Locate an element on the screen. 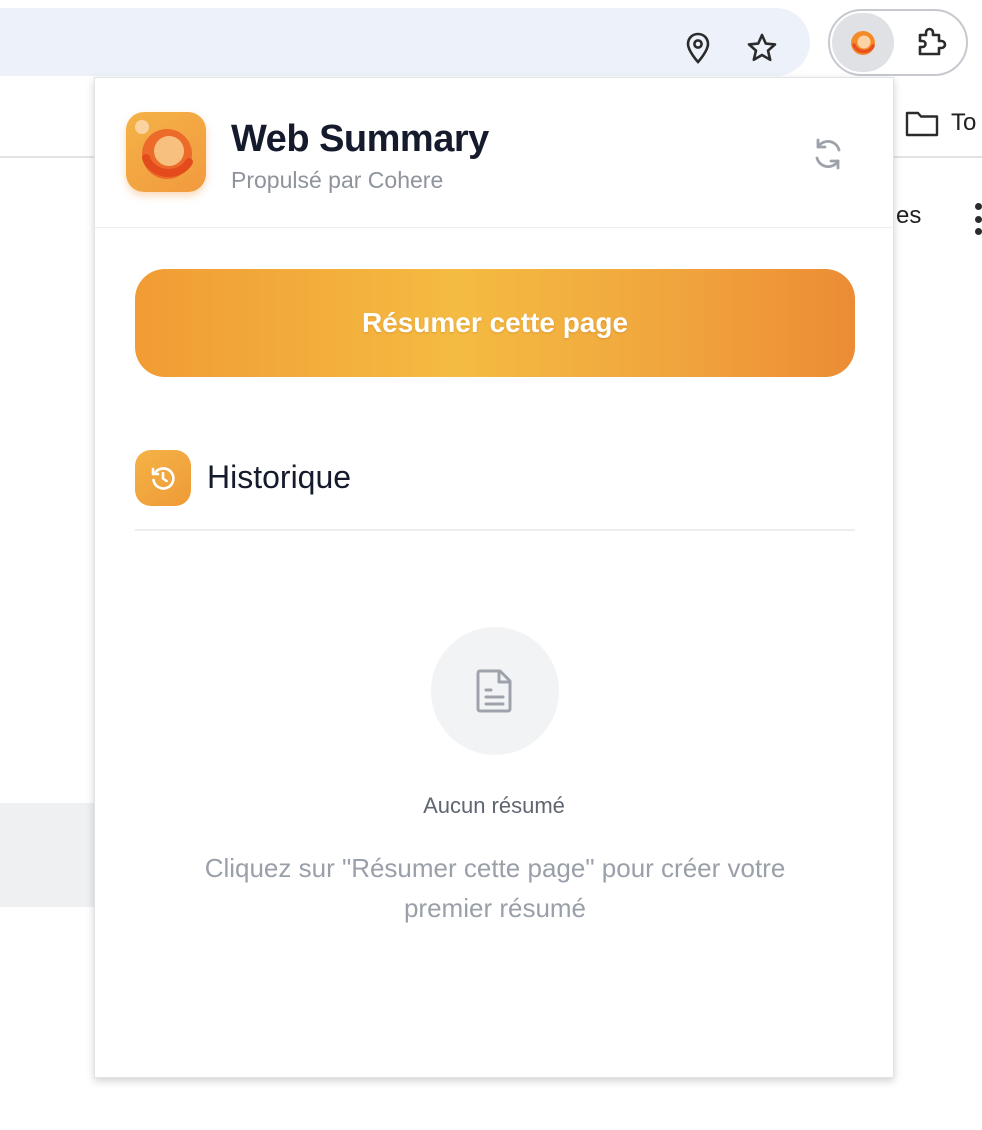 The height and width of the screenshot is (1130, 982). bookmark-star-icon is located at coordinates (762, 48).